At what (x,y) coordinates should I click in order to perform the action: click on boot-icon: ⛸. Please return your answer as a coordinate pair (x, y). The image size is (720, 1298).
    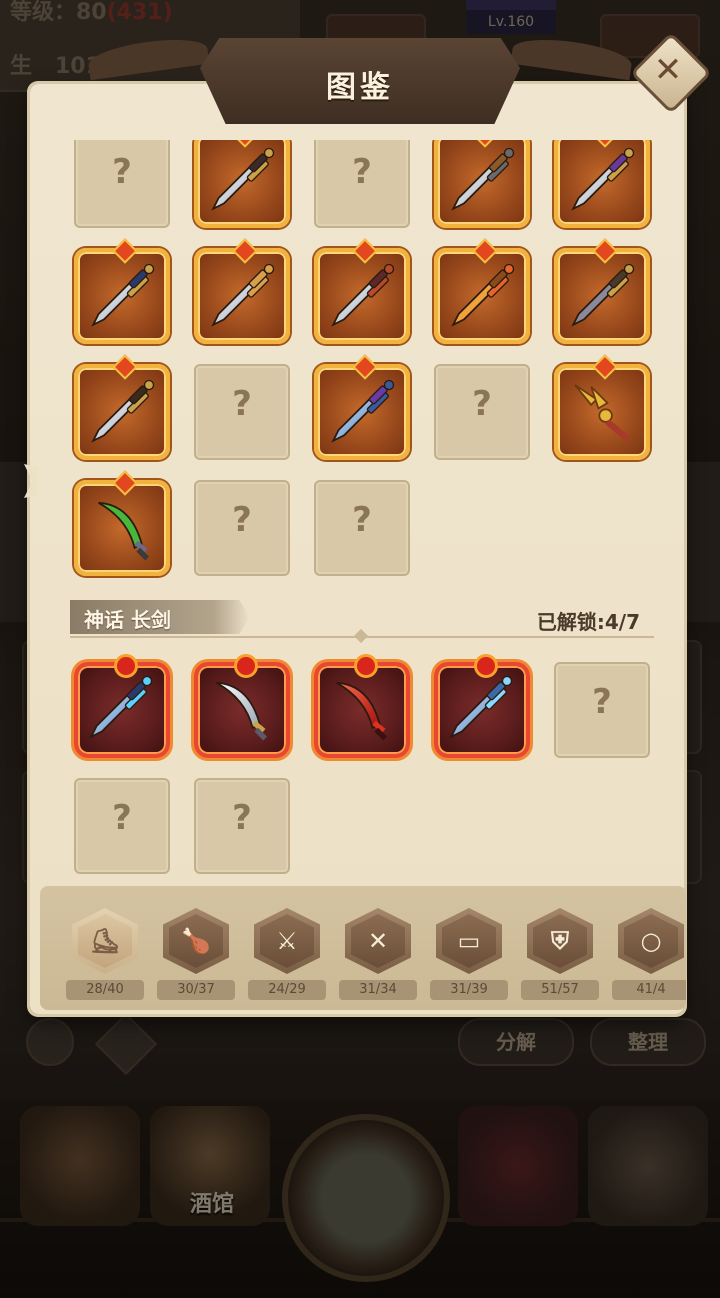
    Looking at the image, I should click on (105, 941).